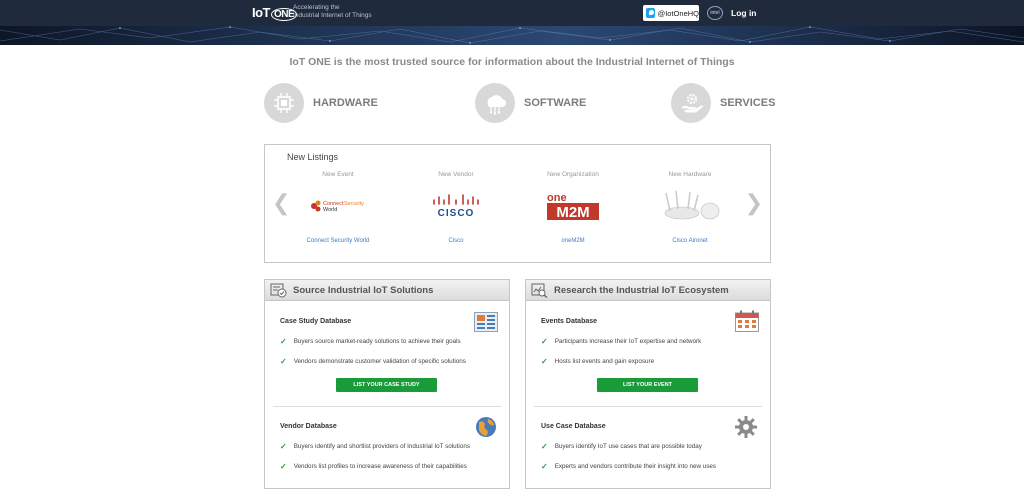 The height and width of the screenshot is (489, 1024). I want to click on section-title: Case Study Database, so click(390, 321).